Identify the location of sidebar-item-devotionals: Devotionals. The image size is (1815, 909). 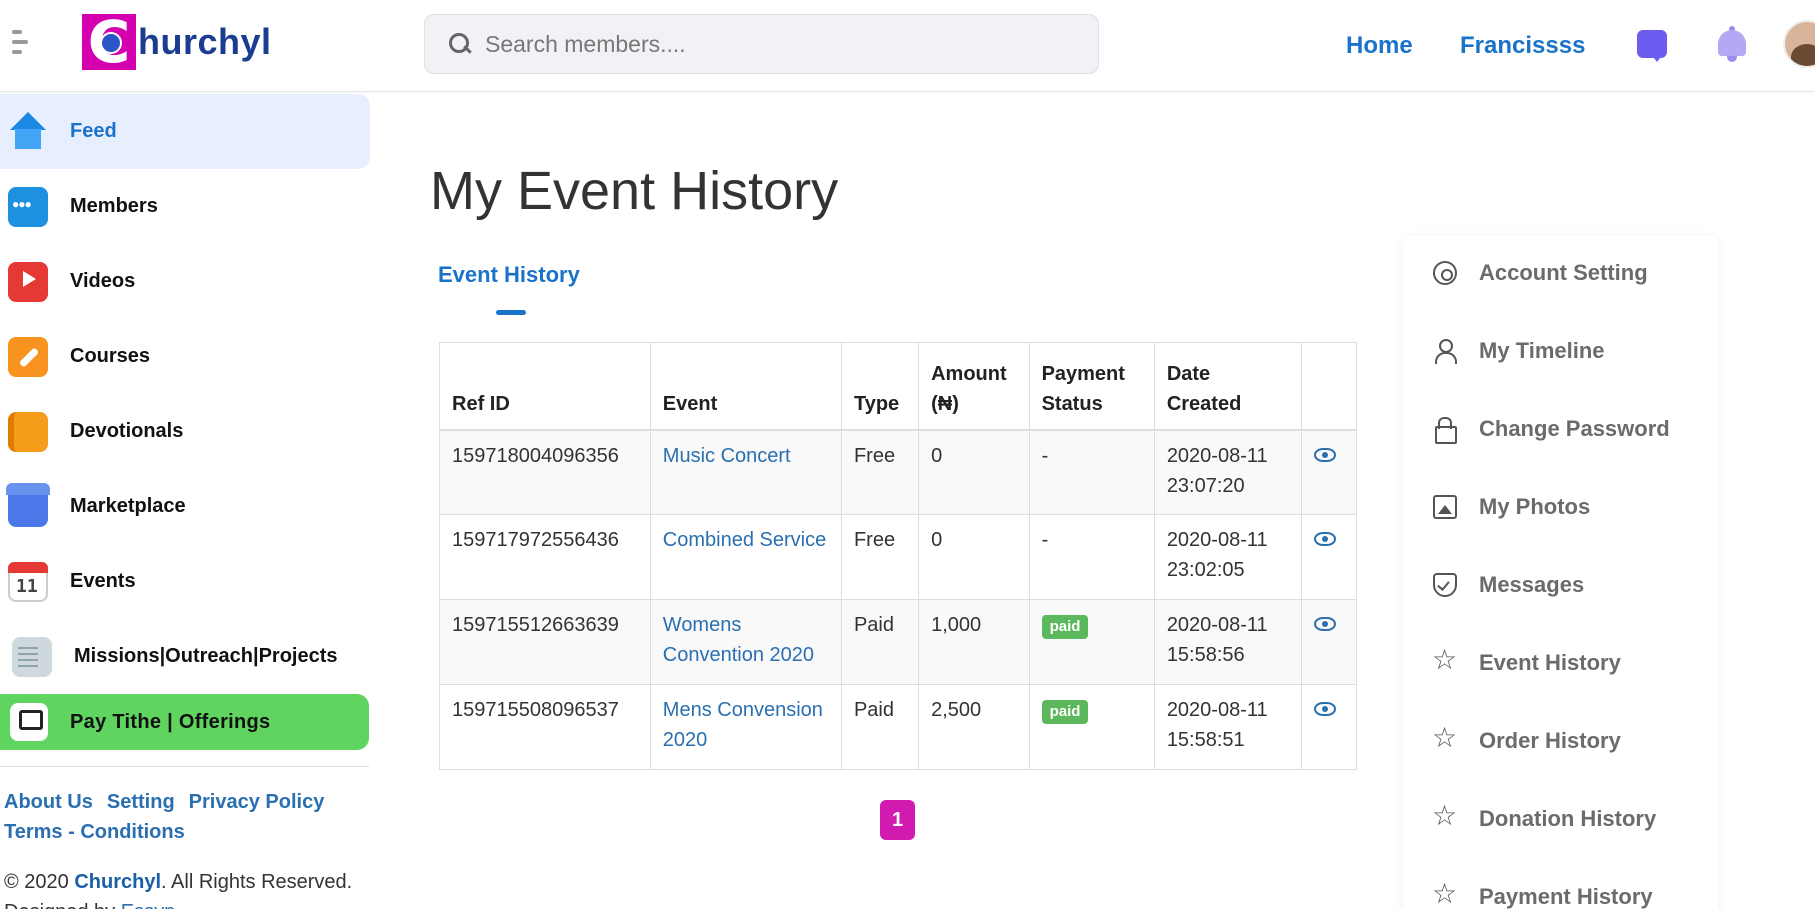
(185, 431).